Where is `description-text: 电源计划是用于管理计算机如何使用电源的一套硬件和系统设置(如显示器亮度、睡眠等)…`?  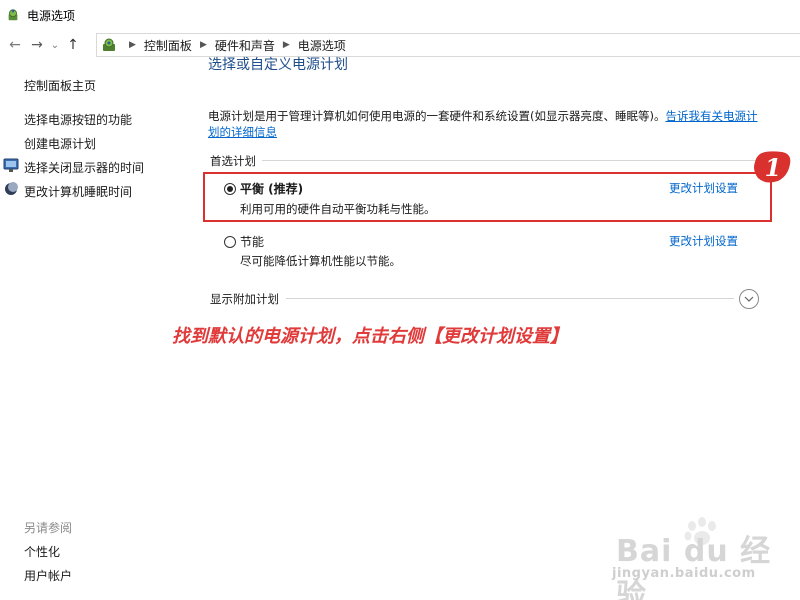 description-text: 电源计划是用于管理计算机如何使用电源的一套硬件和系统设置(如显示器亮度、睡眠等)… is located at coordinates (437, 116).